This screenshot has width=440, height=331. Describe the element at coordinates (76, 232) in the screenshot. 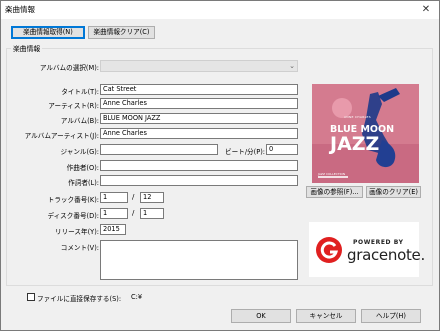

I see `year-label: リリース年(Y):` at that location.